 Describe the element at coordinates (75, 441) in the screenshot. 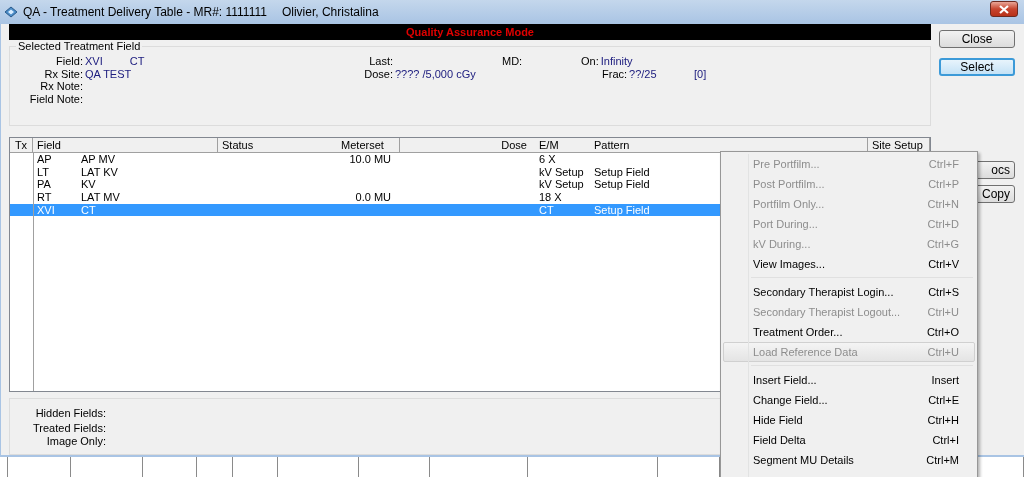

I see `summary-label: Image Only:` at that location.